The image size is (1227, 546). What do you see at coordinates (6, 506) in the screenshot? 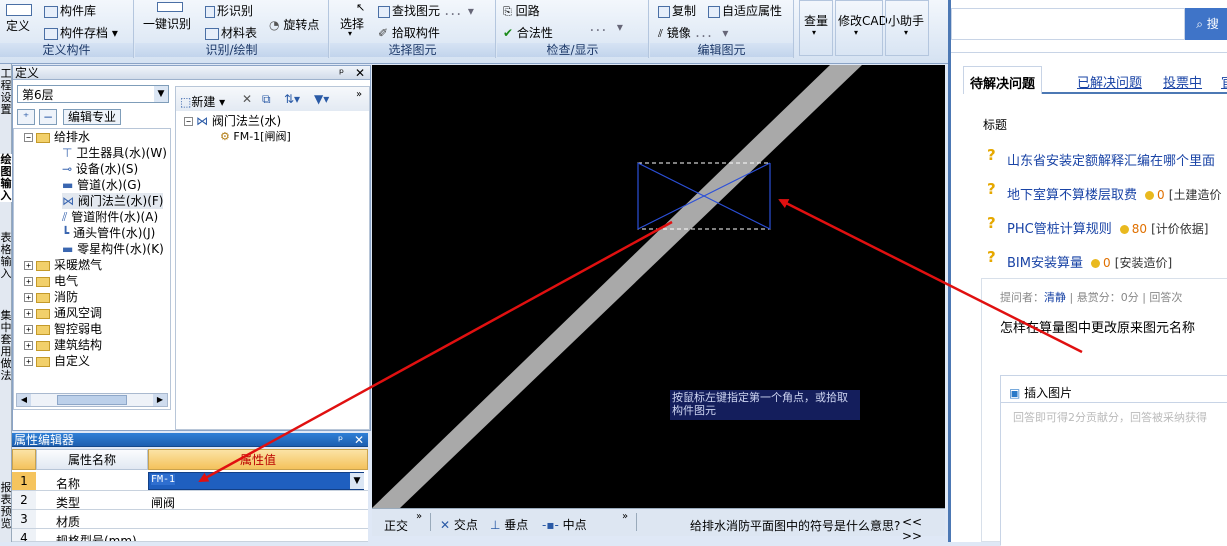
I see `tab-report-preview: 报表预览` at bounding box center [6, 506].